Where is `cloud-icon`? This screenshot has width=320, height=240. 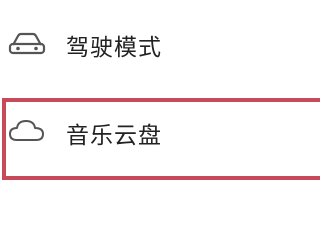 cloud-icon is located at coordinates (27, 130).